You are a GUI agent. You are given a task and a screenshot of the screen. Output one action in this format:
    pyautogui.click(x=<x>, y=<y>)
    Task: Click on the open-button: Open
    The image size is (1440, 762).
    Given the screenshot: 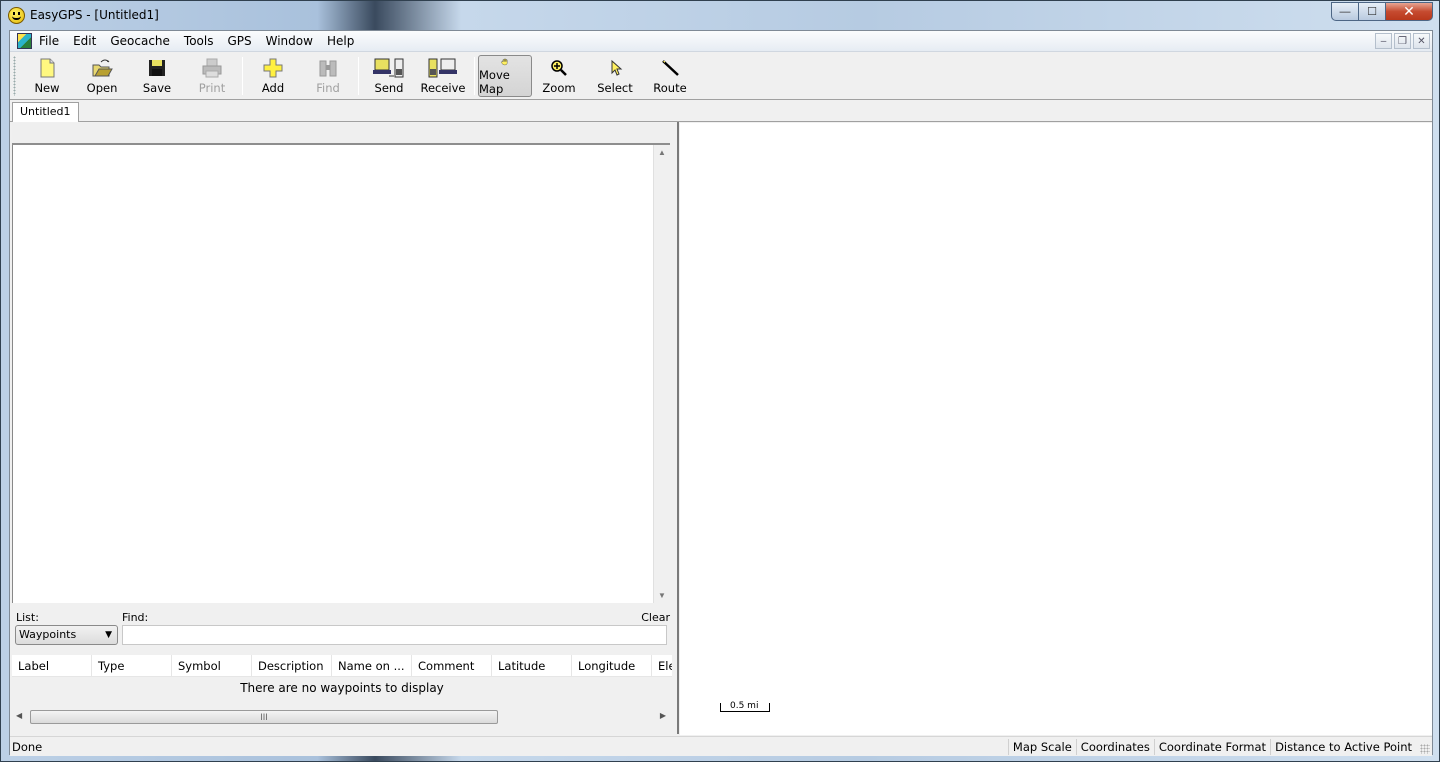 What is the action you would take?
    pyautogui.click(x=102, y=76)
    